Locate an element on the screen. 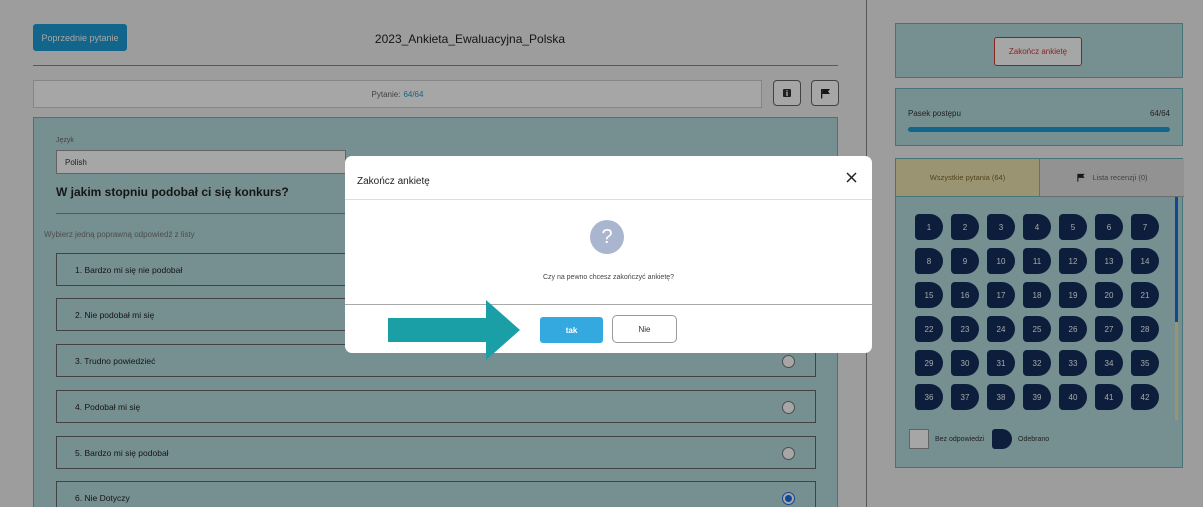  close-button is located at coordinates (851, 177).